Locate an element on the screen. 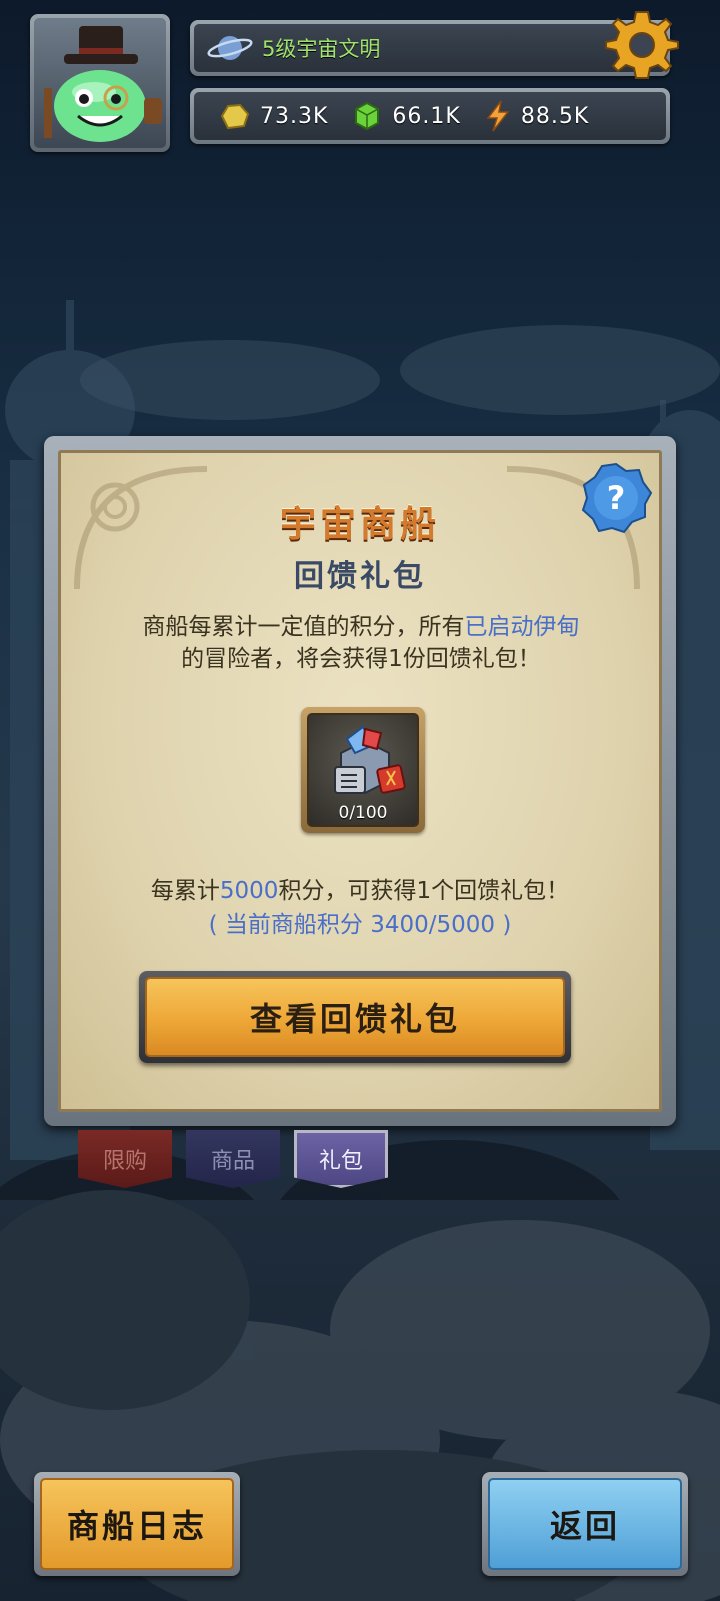 This screenshot has width=720, height=1601. view-gift-button-label: 查看回馈礼包 is located at coordinates (355, 1017).